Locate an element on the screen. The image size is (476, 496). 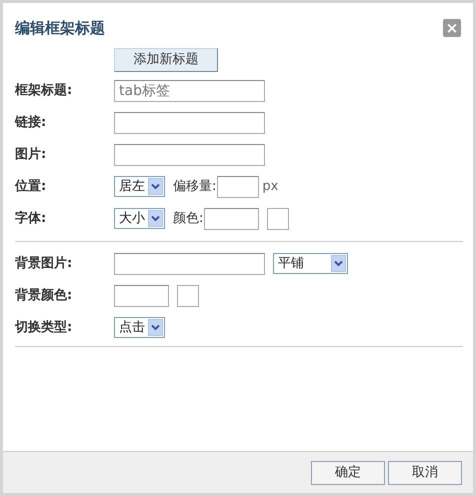
field-label: 颜色: is located at coordinates (188, 219).